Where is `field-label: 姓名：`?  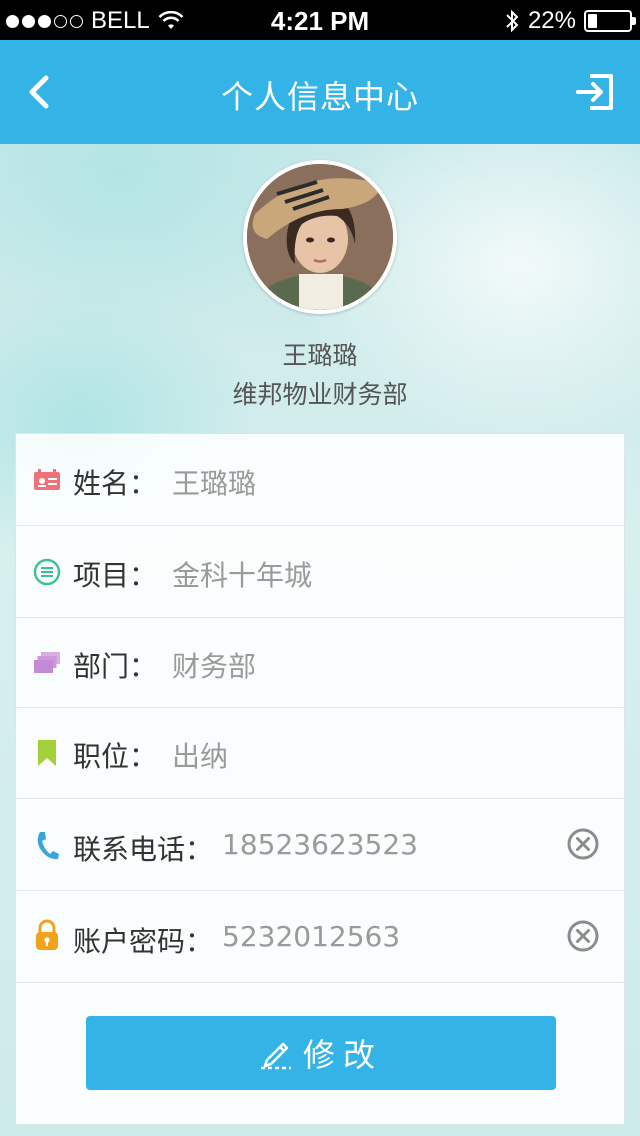 field-label: 姓名： is located at coordinates (115, 483).